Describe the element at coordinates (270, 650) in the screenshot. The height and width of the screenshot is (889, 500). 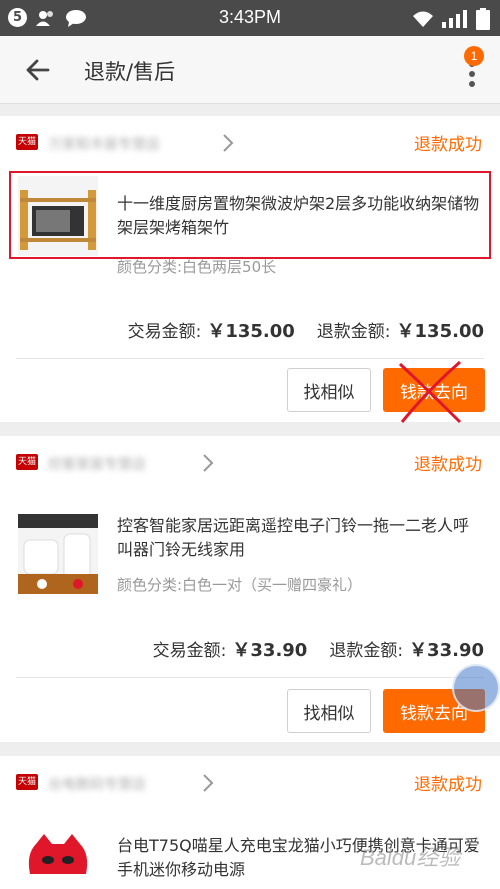
I see `trade-amount: ￥33.90` at that location.